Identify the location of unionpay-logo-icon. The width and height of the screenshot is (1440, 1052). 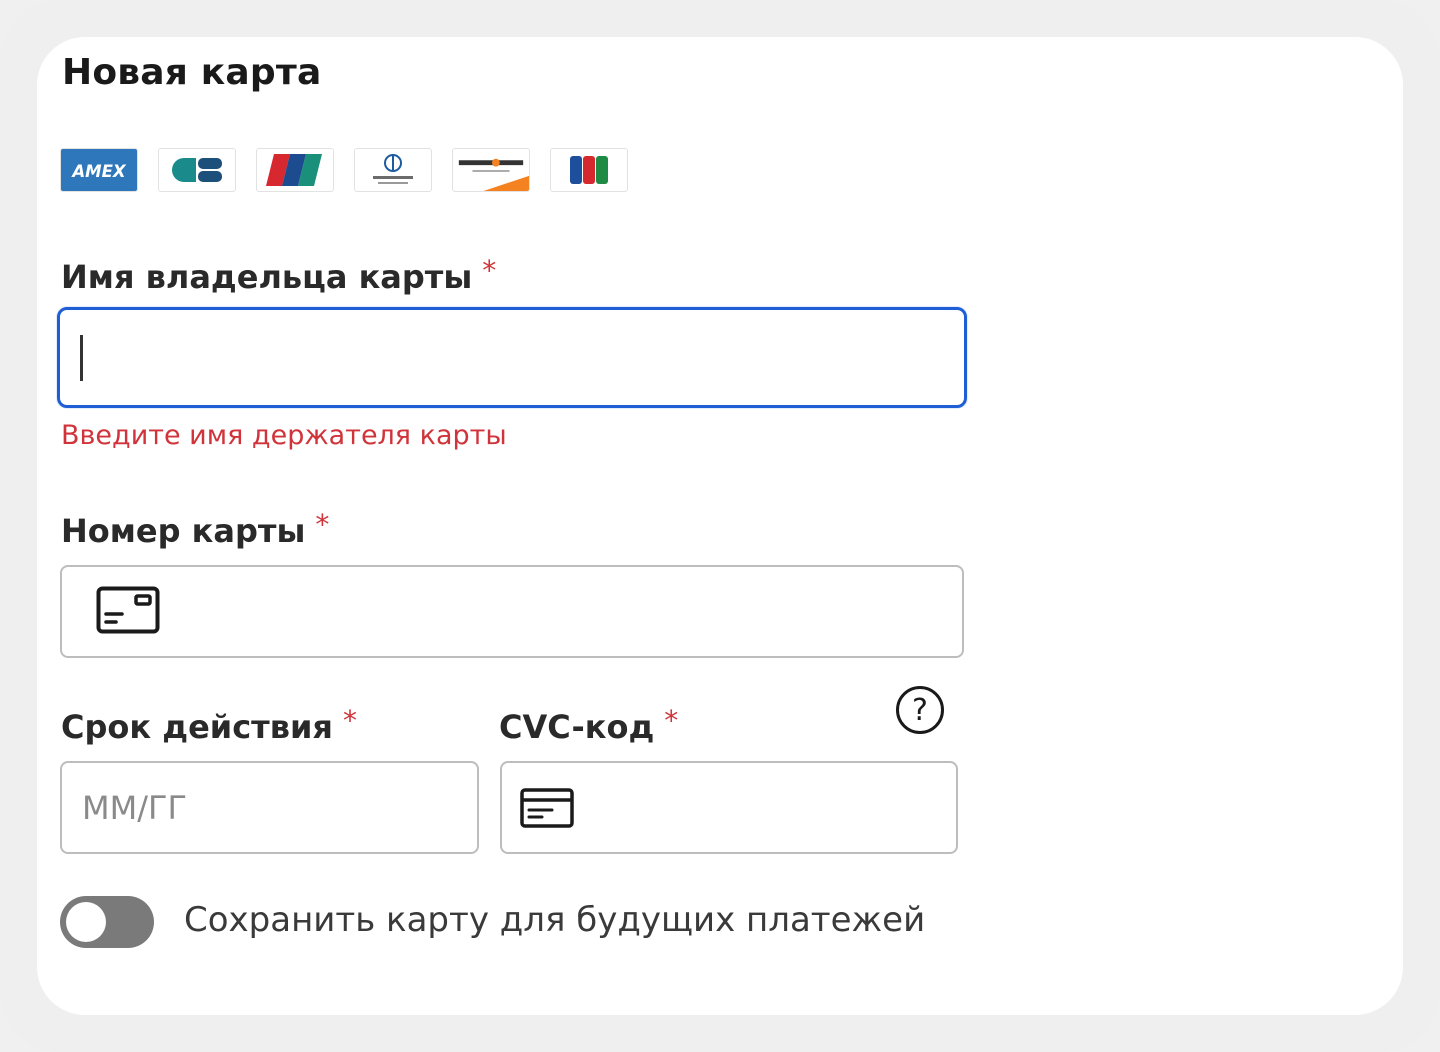
(295, 170).